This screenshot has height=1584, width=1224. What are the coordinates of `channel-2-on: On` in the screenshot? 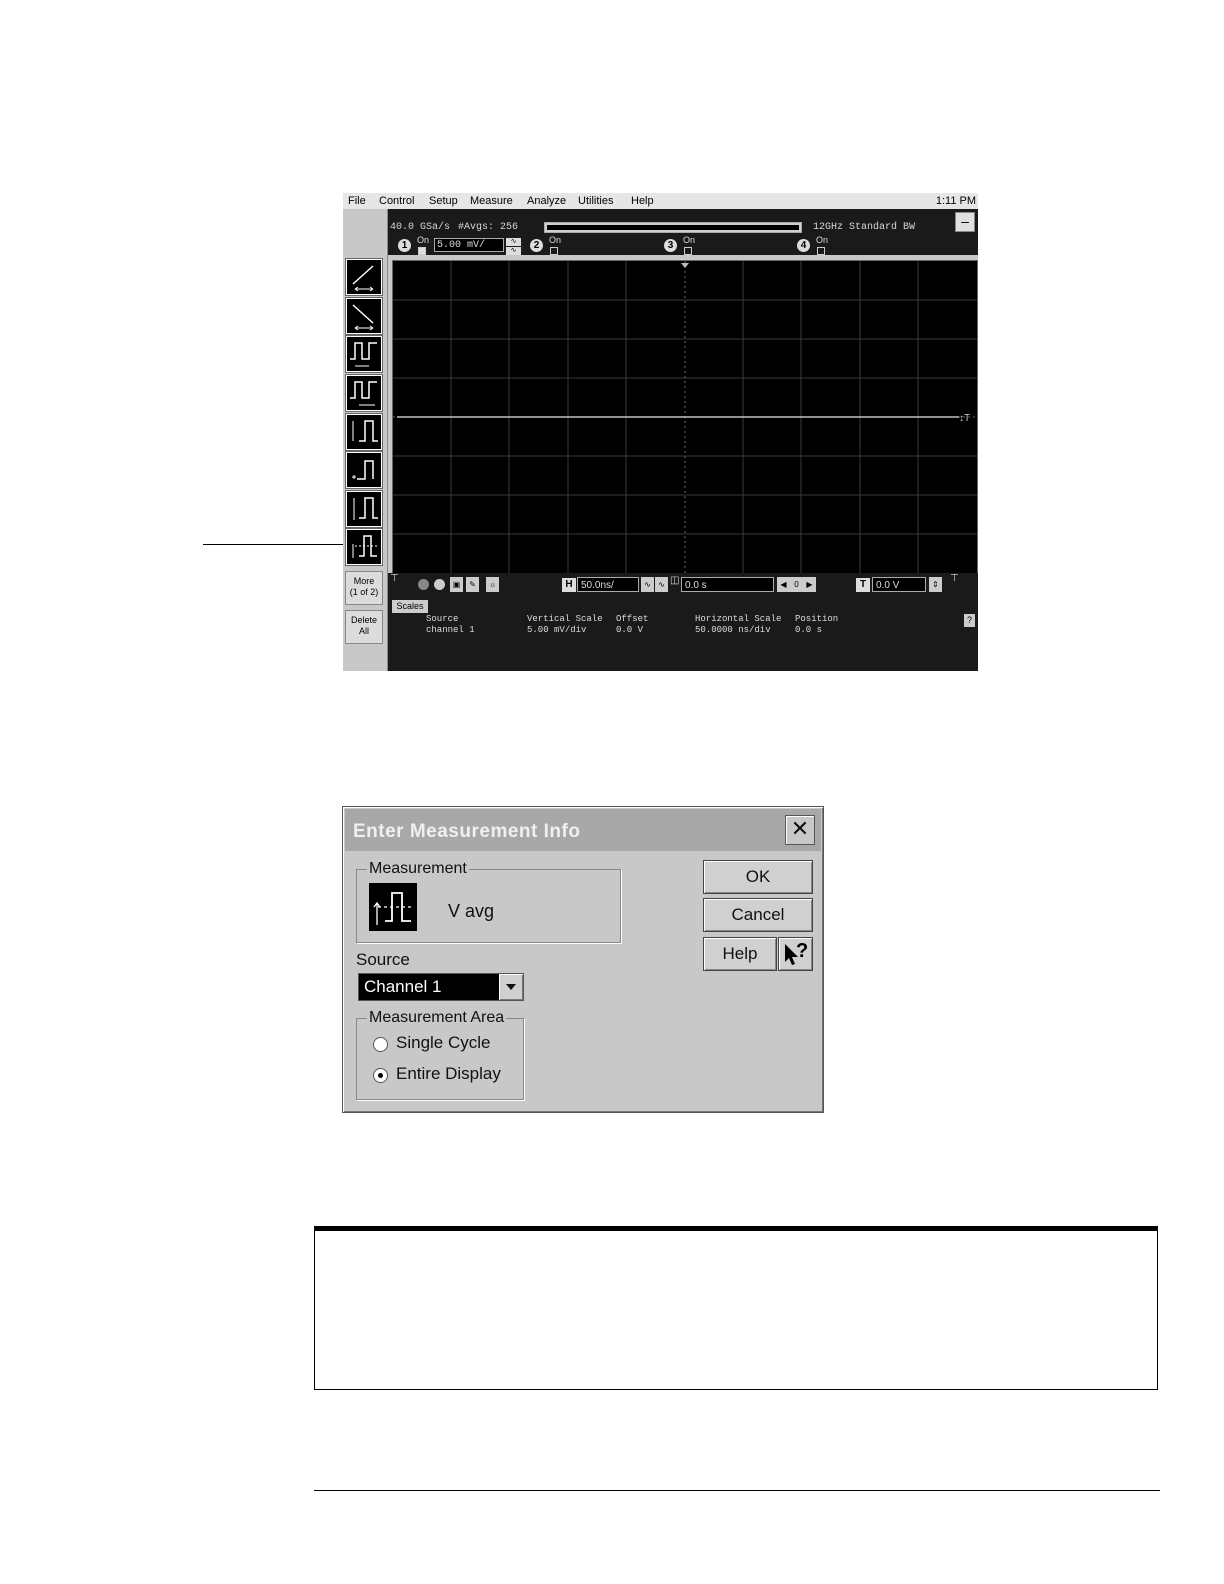 It's located at (555, 240).